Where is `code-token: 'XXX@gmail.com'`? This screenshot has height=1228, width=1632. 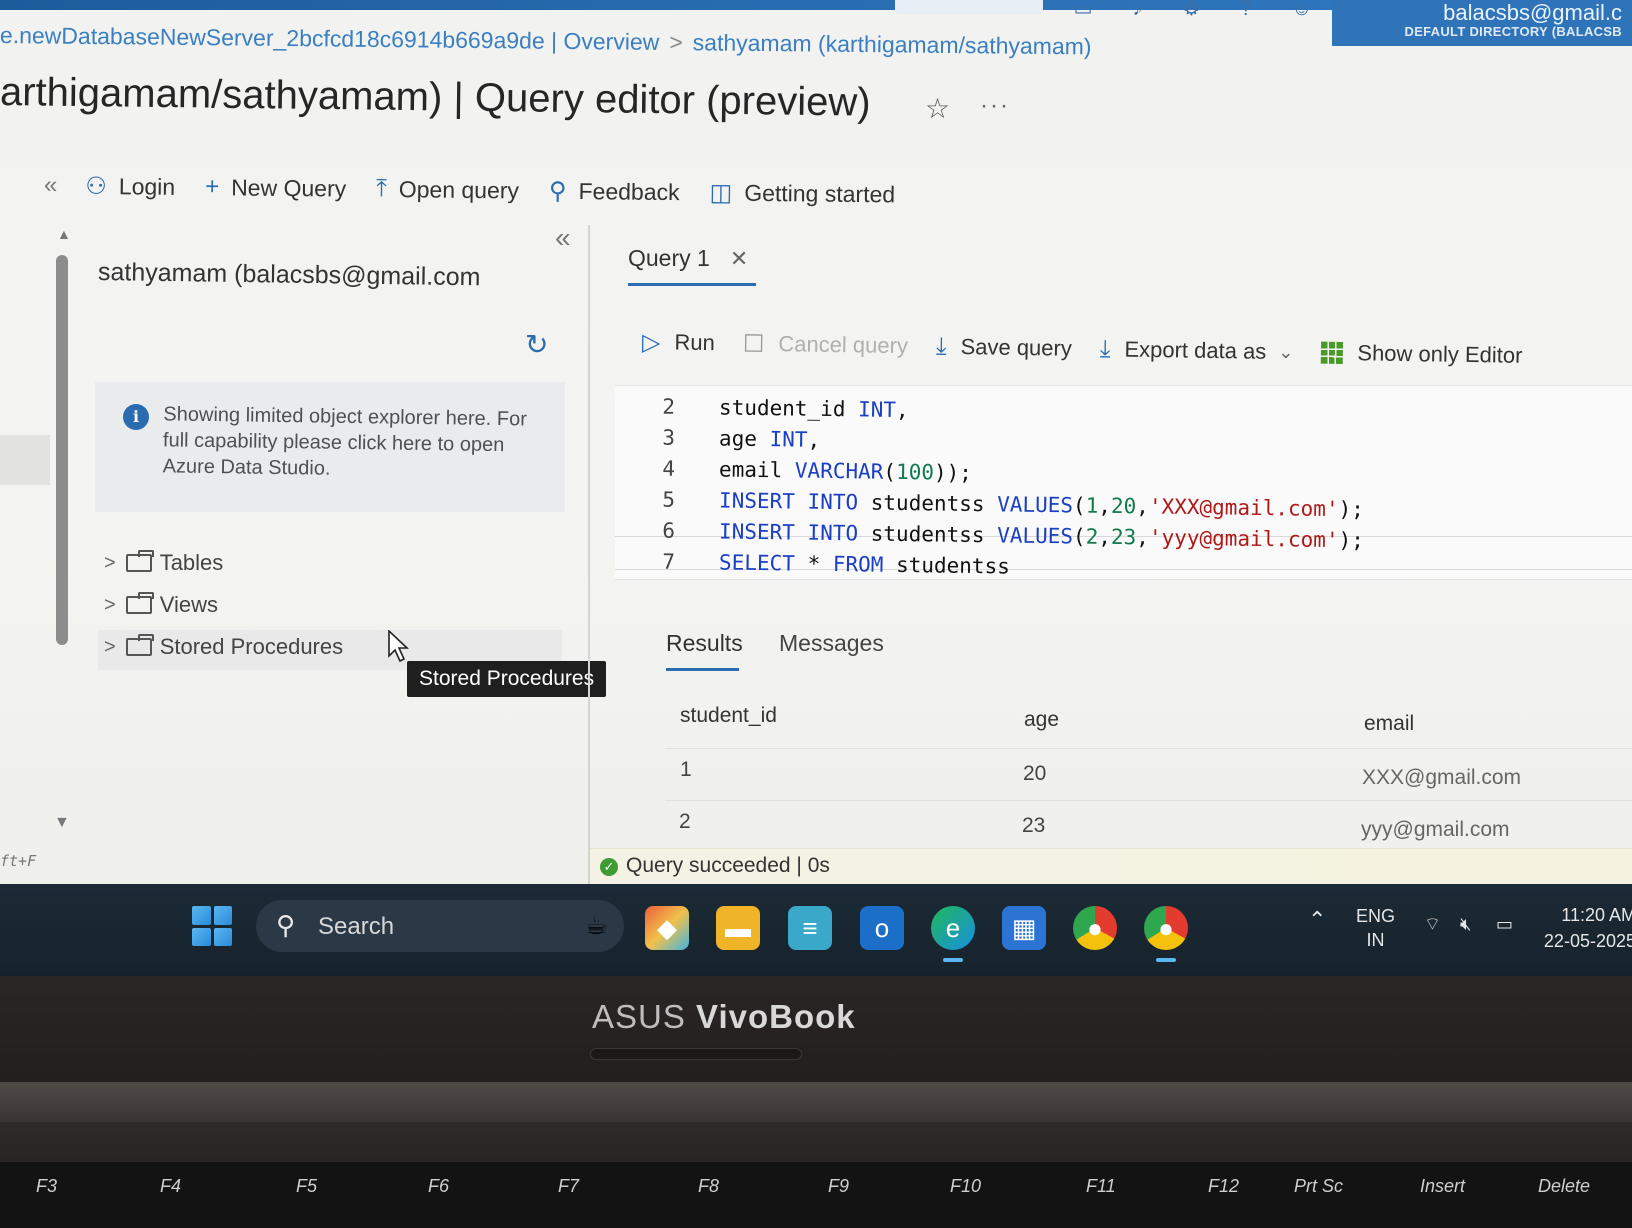
code-token: 'XXX@gmail.com' is located at coordinates (1243, 508).